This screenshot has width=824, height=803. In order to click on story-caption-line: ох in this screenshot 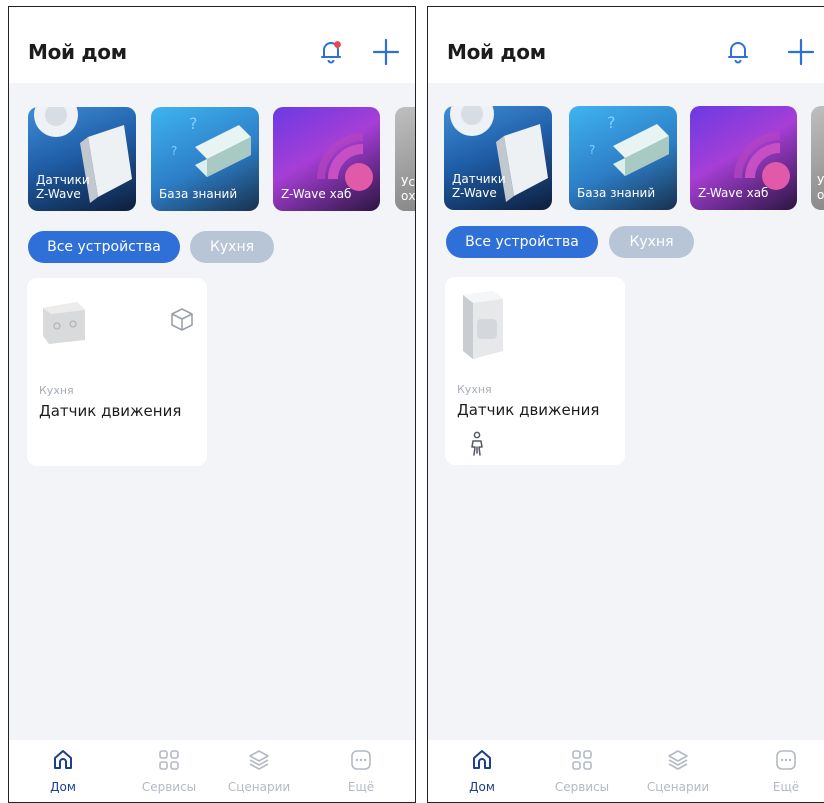, I will do `click(408, 196)`.